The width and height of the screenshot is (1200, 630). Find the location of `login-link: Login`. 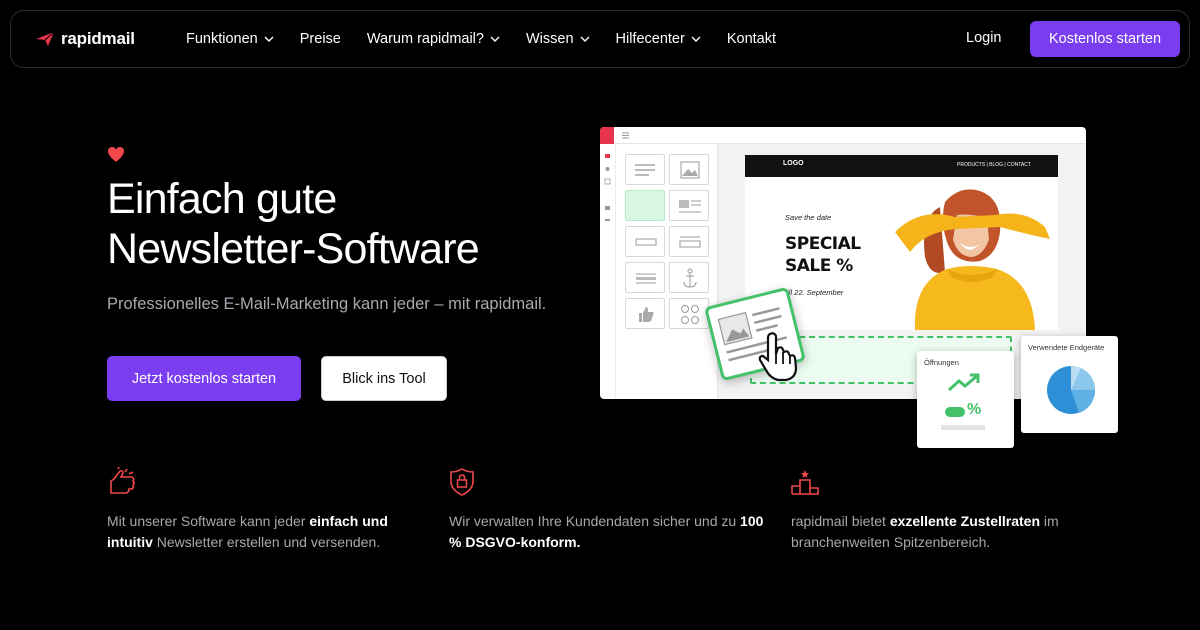

login-link: Login is located at coordinates (983, 38).